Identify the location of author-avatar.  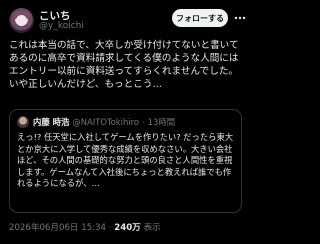
(21, 20).